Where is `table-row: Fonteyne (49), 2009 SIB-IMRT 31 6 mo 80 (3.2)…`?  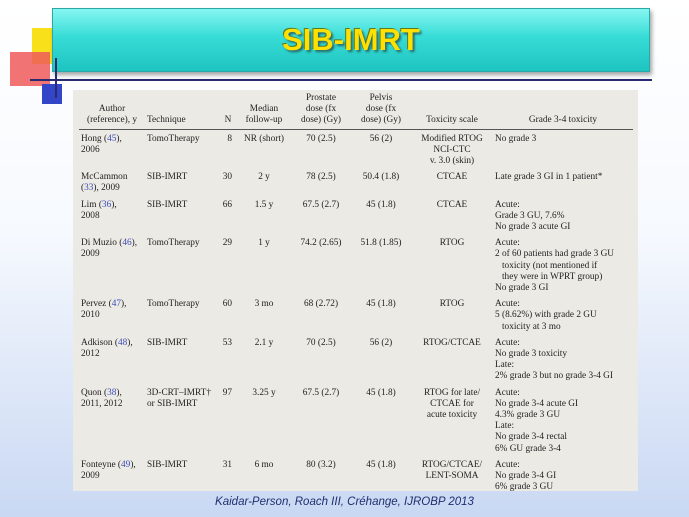 table-row: Fonteyne (49), 2009 SIB-IMRT 31 6 mo 80 (3.2)… is located at coordinates (356, 475).